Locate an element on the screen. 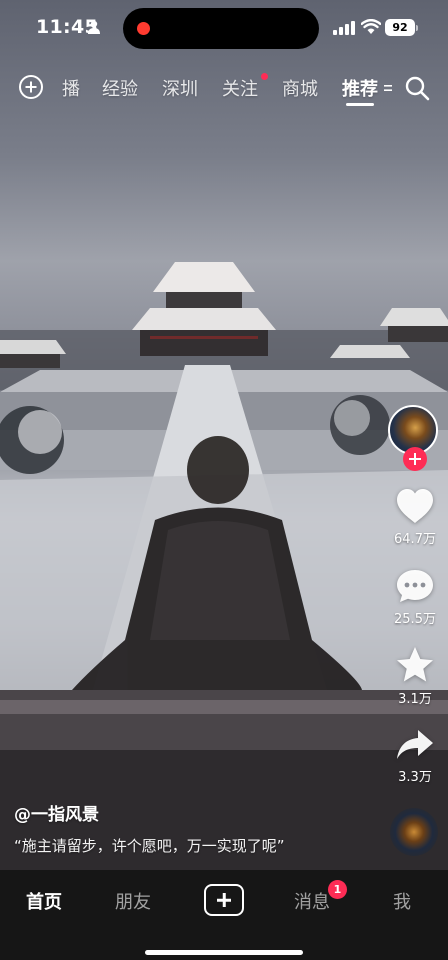 The width and height of the screenshot is (448, 960). like-button: 64.7万 is located at coordinates (415, 517).